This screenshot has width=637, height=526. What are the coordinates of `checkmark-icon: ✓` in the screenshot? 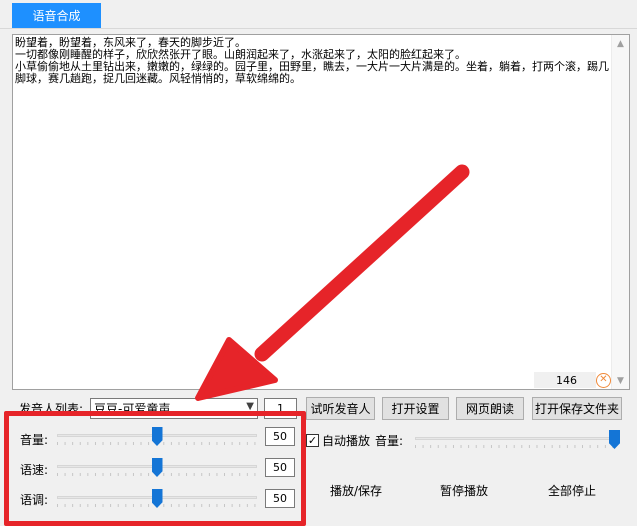 It's located at (312, 440).